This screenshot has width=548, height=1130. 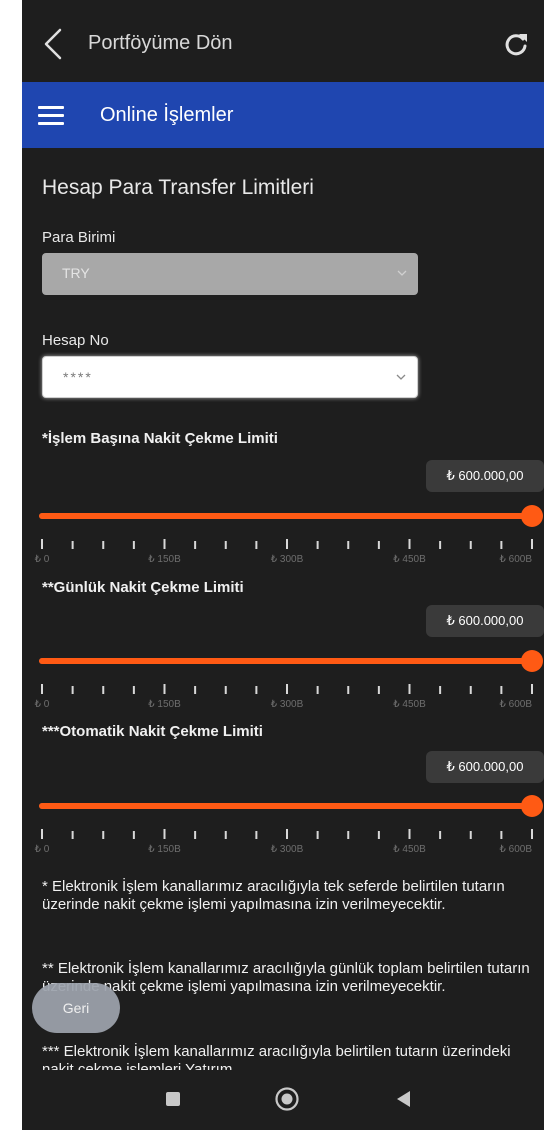 What do you see at coordinates (287, 1099) in the screenshot?
I see `home-icon` at bounding box center [287, 1099].